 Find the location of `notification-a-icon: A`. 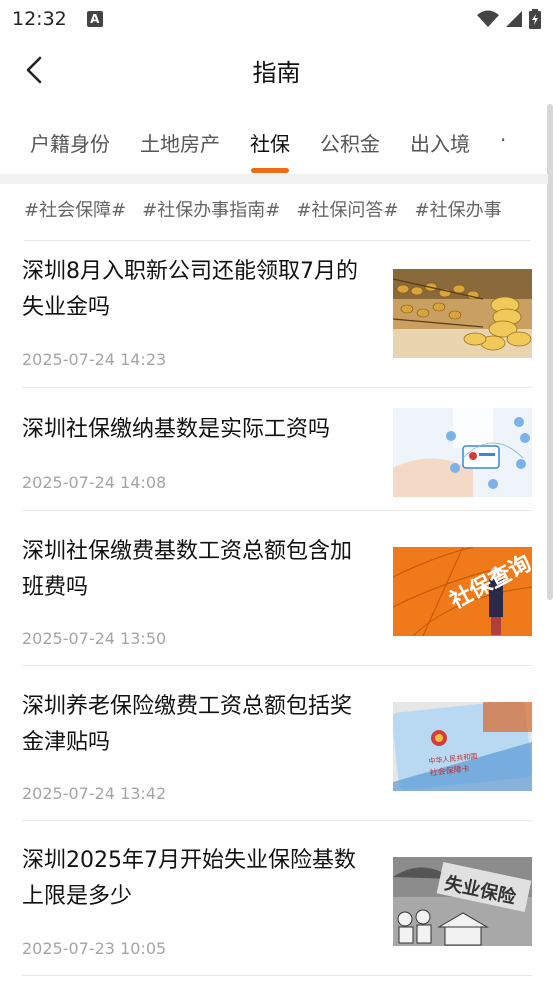

notification-a-icon: A is located at coordinates (94, 19).